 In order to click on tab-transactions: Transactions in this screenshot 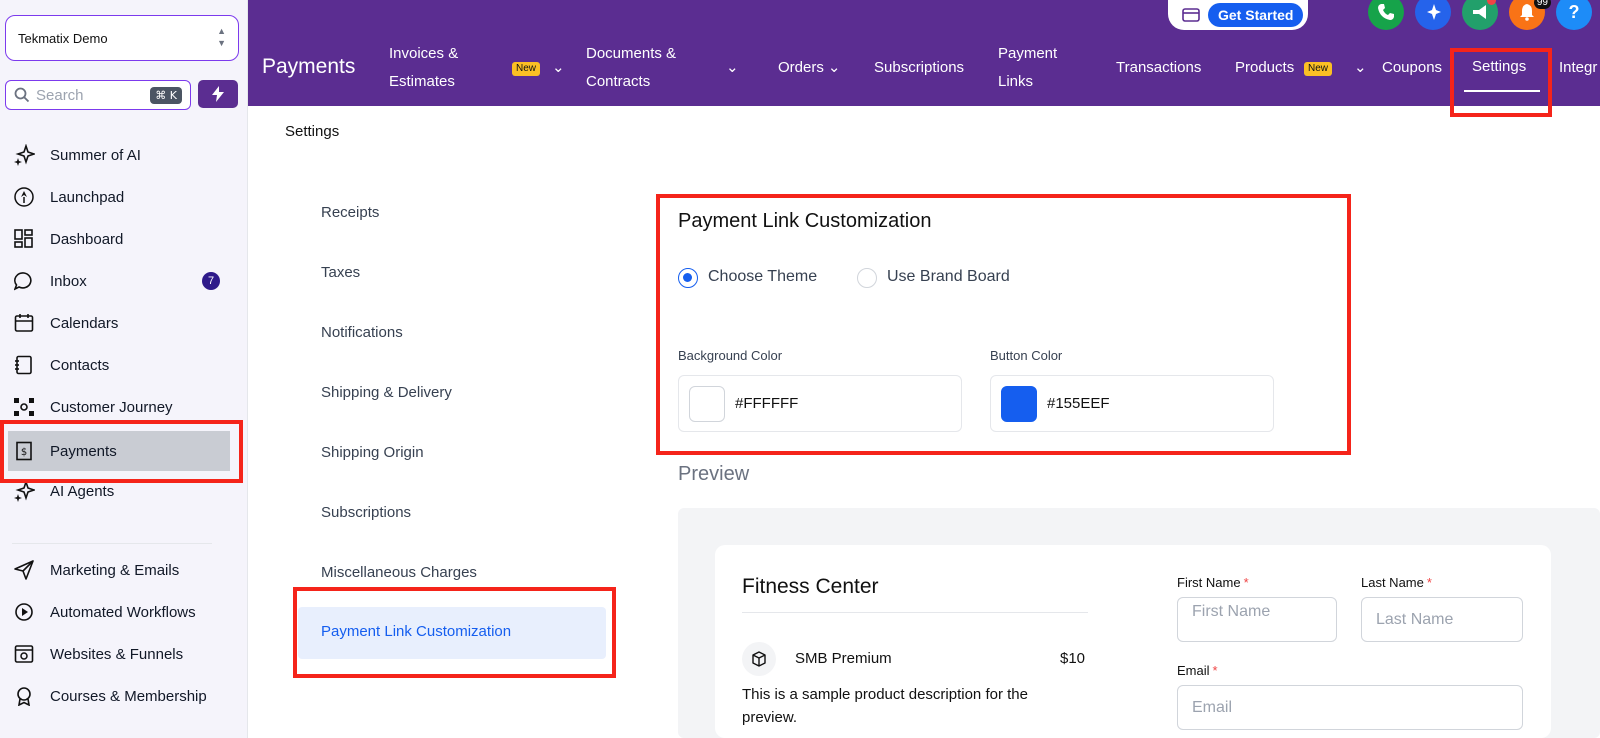, I will do `click(1158, 68)`.